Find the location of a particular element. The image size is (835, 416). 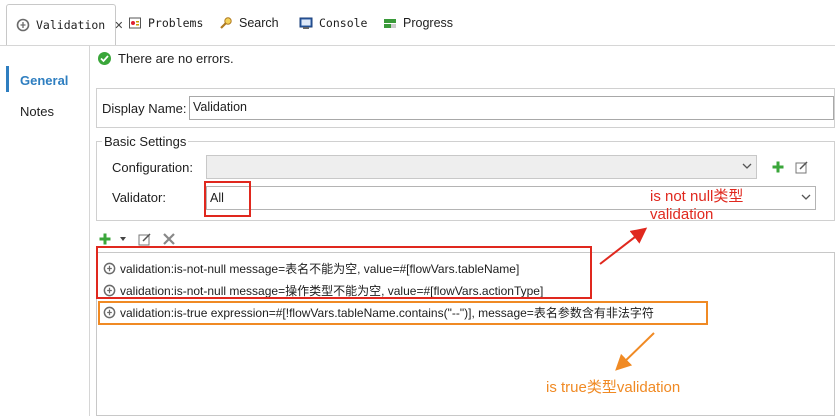

not-null-annotation-line2: validation is located at coordinates (682, 214).